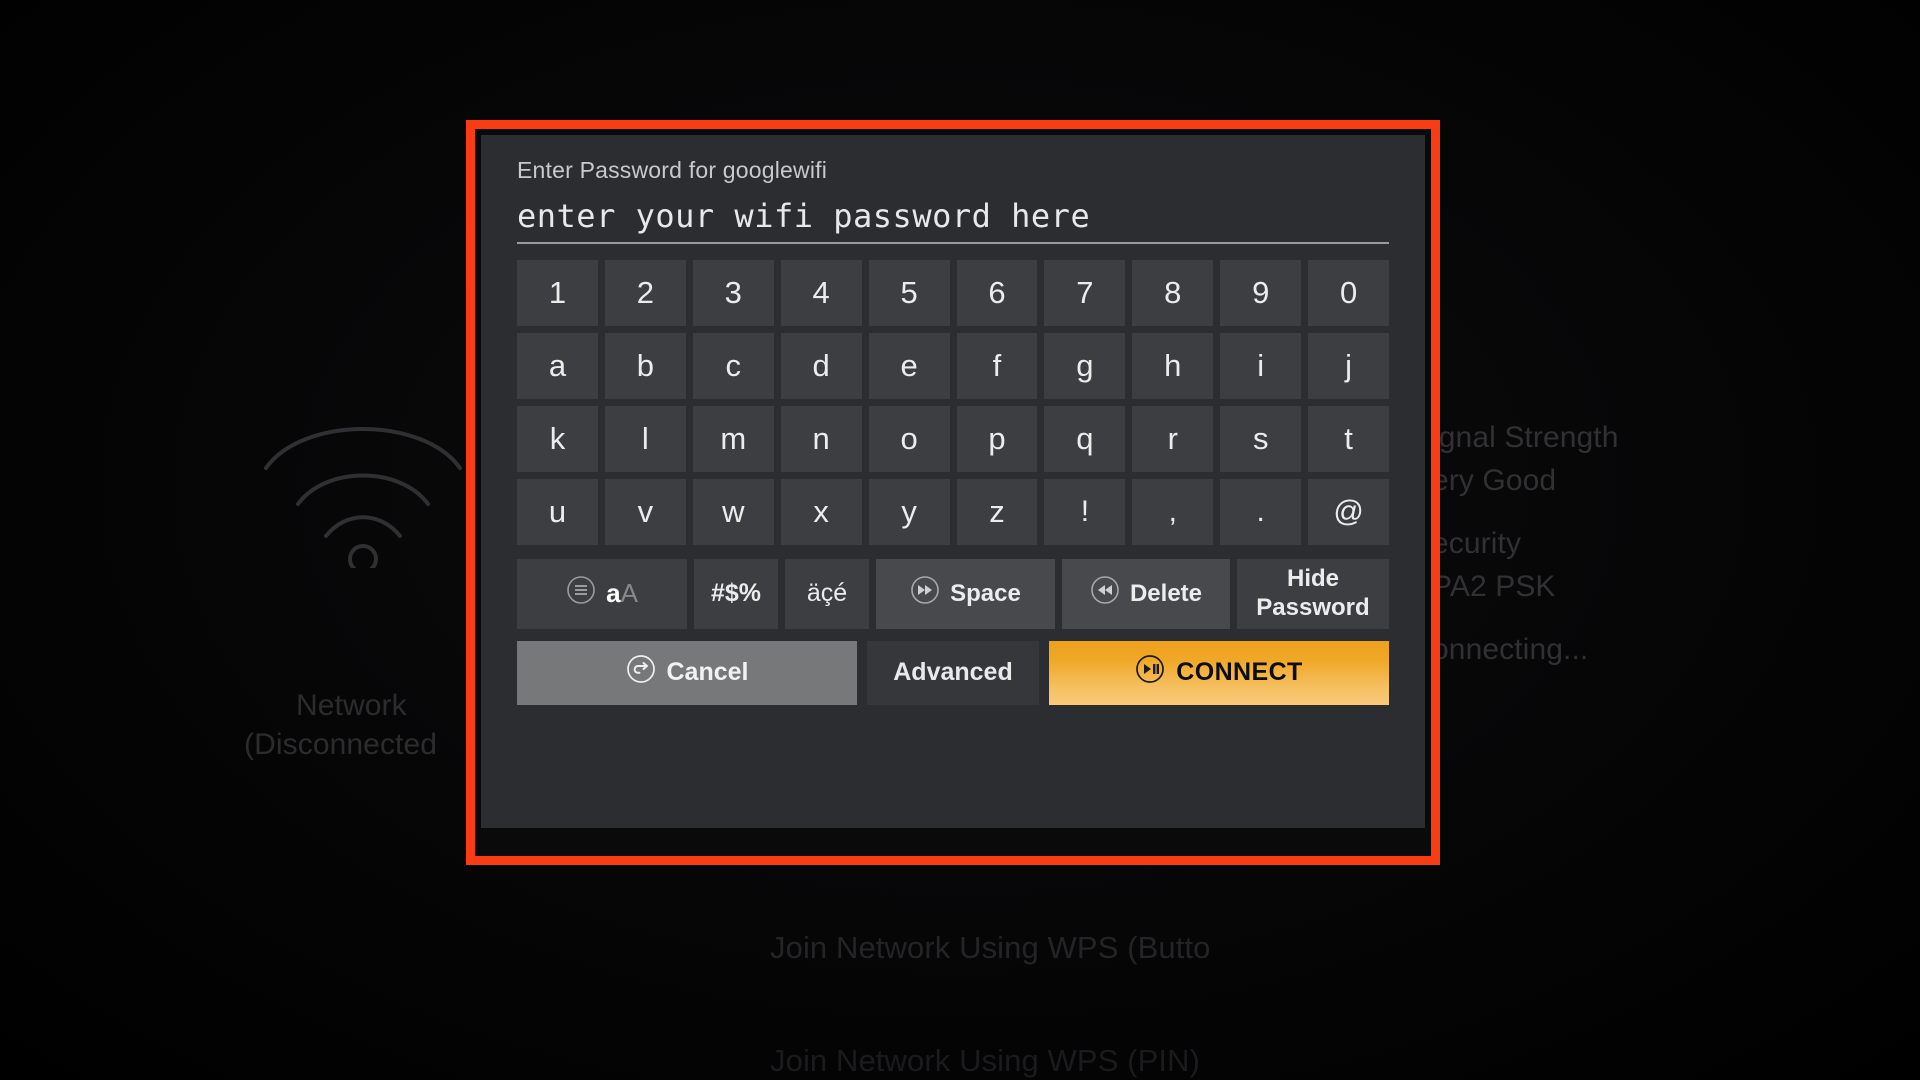  I want to click on key-symbols-toggle: #$%, so click(736, 593).